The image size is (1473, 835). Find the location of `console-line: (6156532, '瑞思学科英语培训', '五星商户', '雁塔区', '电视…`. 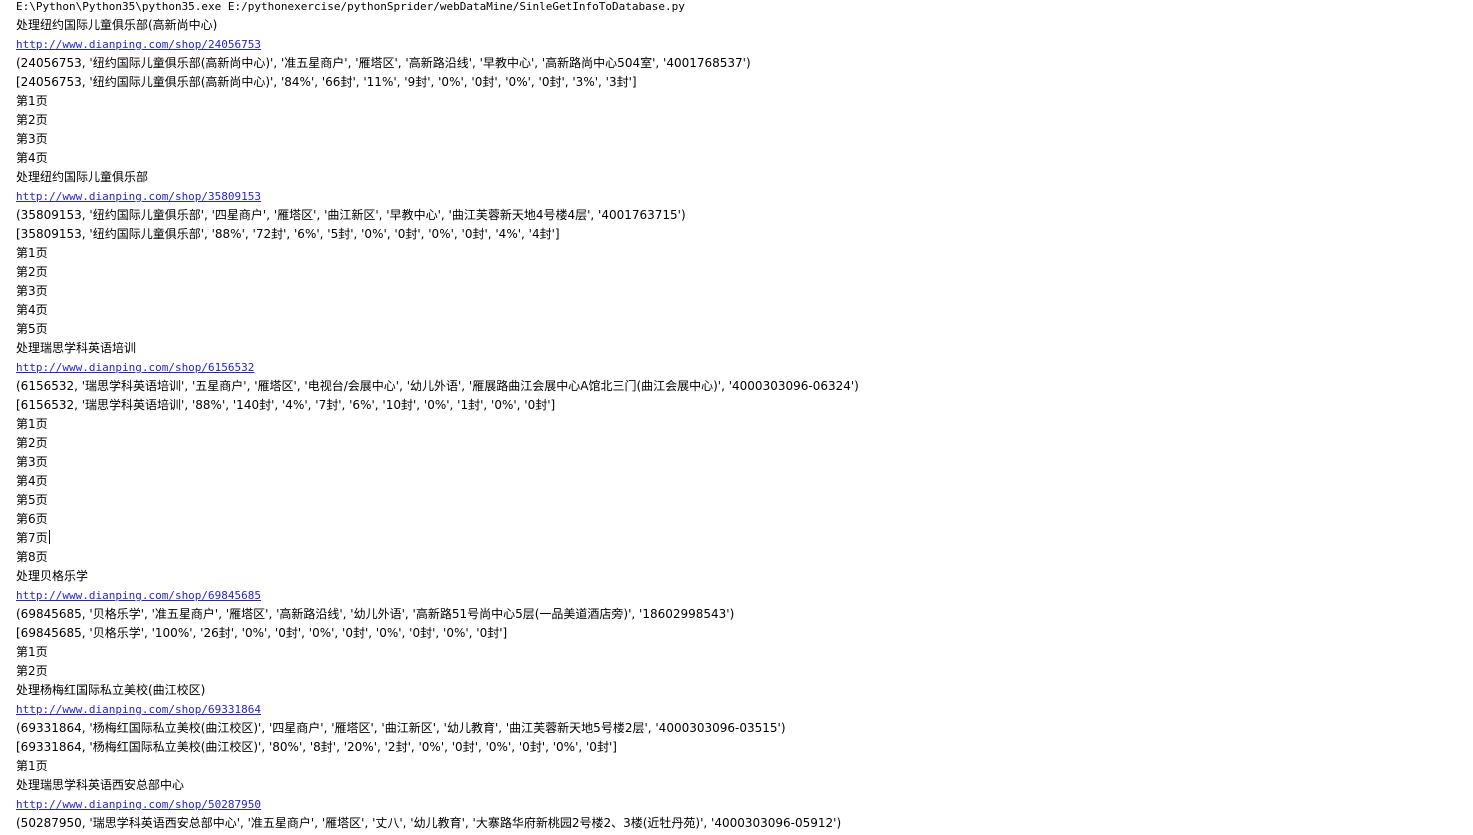

console-line: (6156532, '瑞思学科英语培训', '五星商户', '雁塔区', '电视… is located at coordinates (437, 386).